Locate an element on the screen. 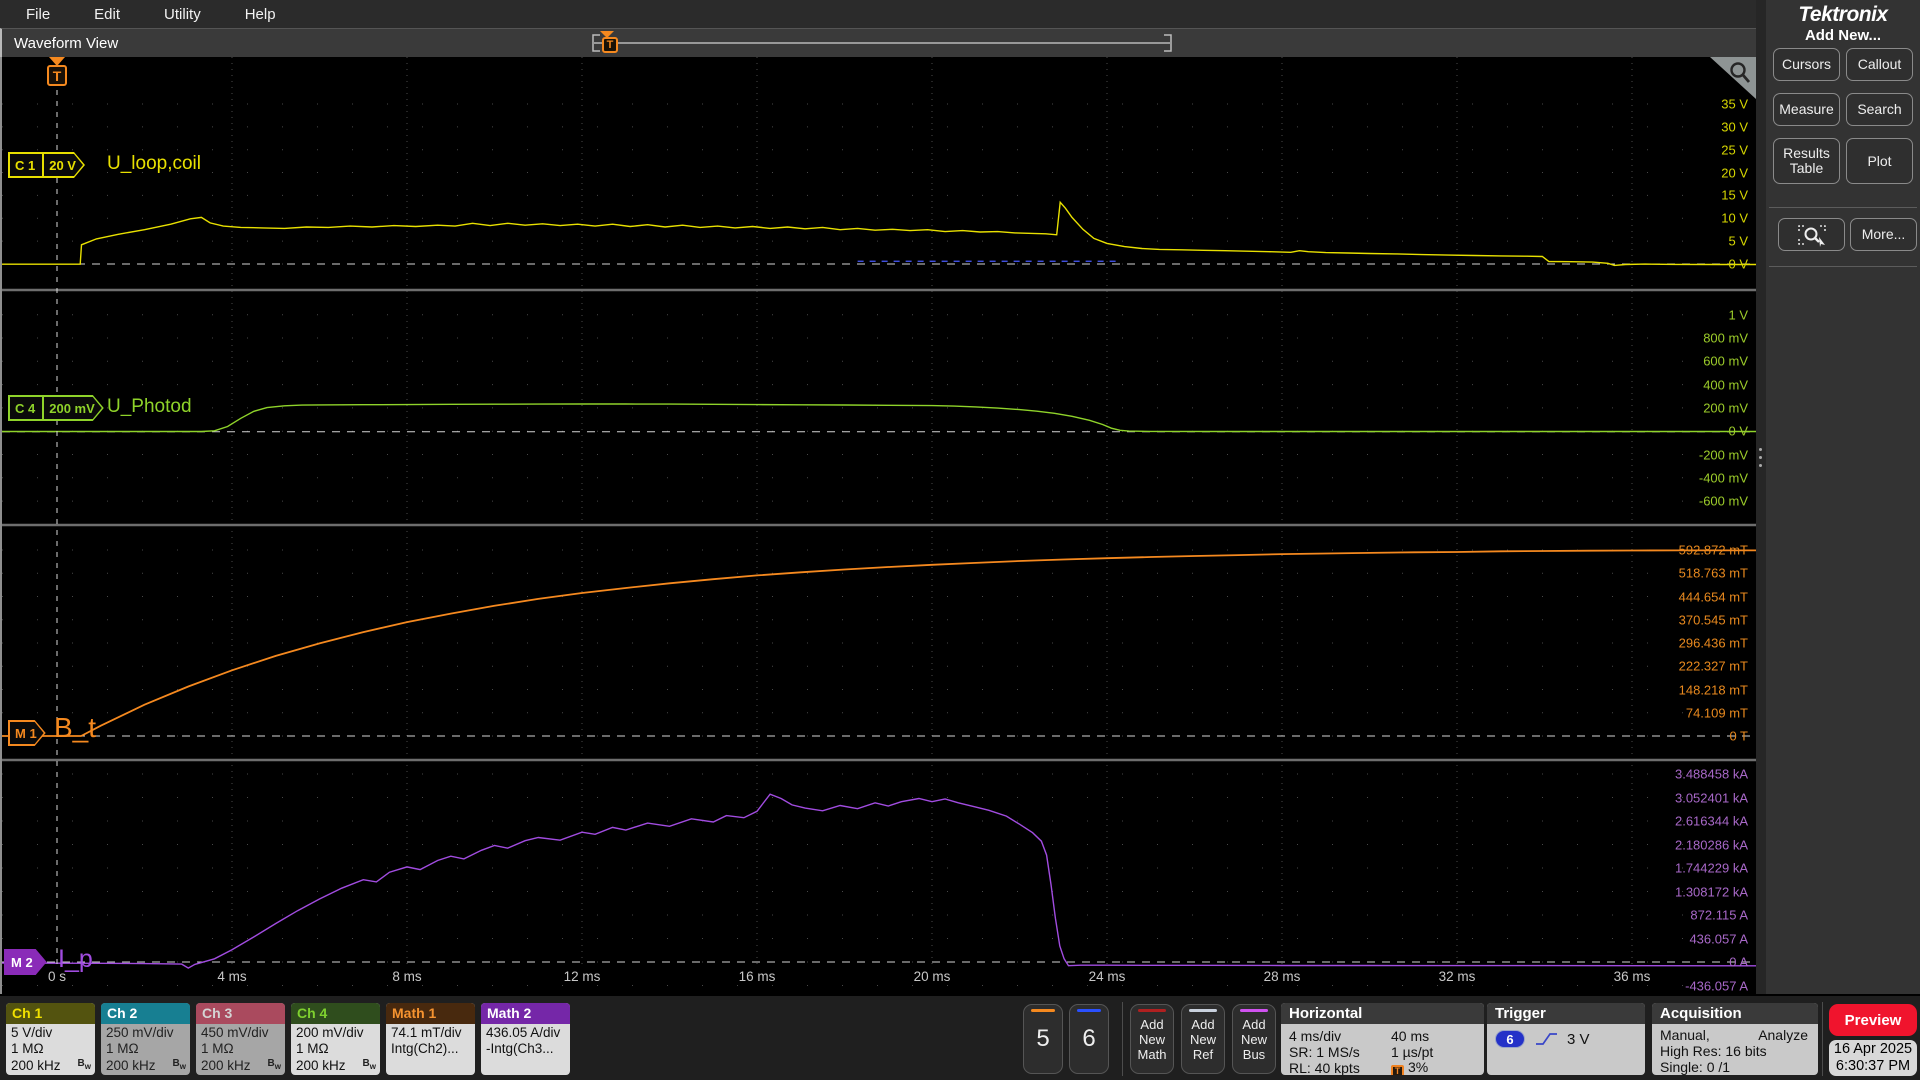  time-axis-label: 28 ms is located at coordinates (1282, 976).